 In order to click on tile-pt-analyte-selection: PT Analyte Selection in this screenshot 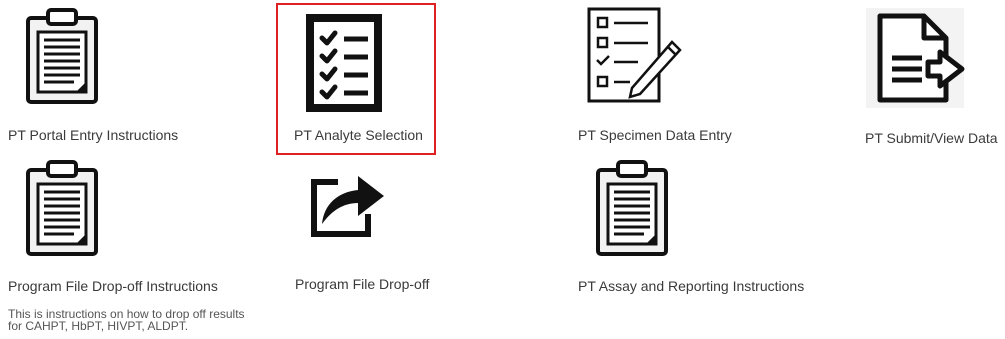, I will do `click(356, 79)`.